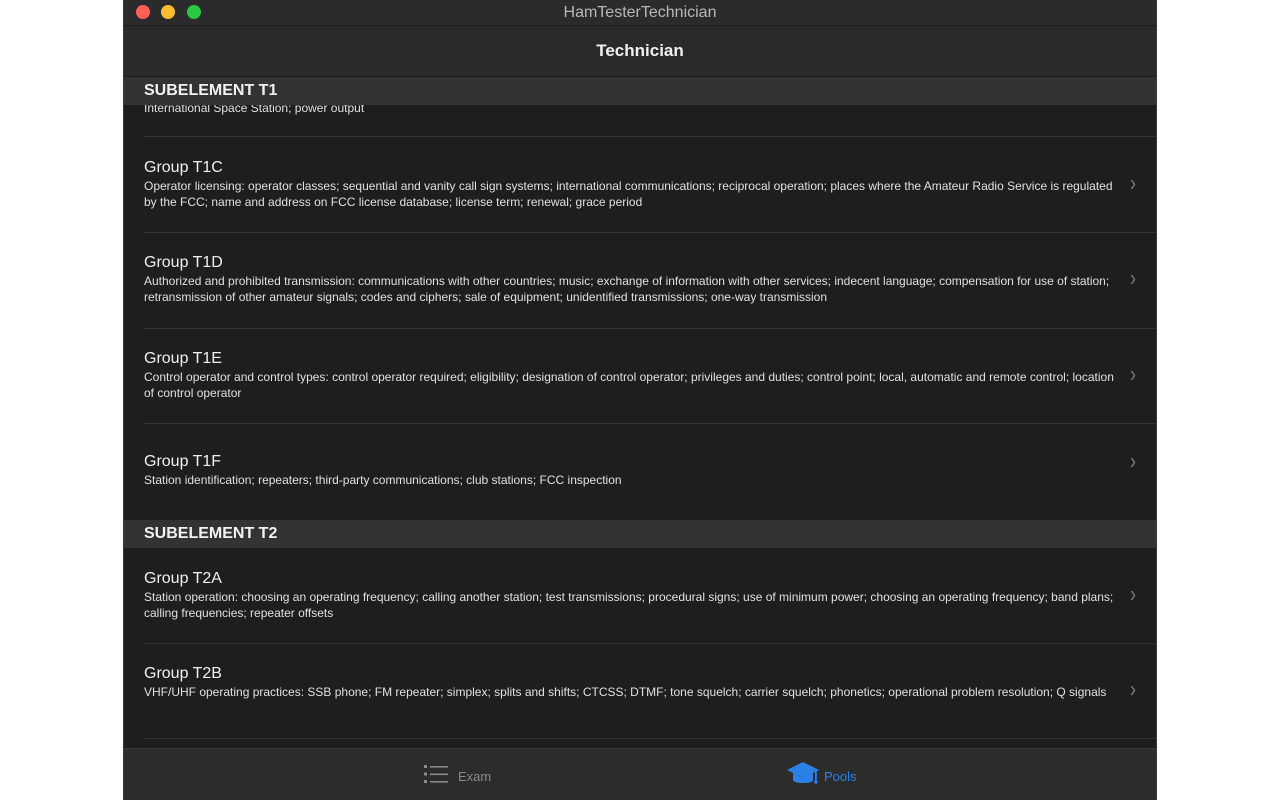 The width and height of the screenshot is (1280, 800). I want to click on list-item-title: Group T2A, so click(183, 578).